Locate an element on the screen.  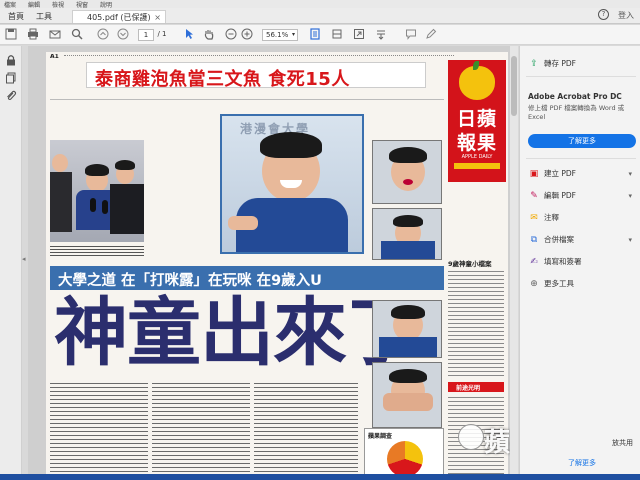
taskbar is located at coordinates (320, 477).